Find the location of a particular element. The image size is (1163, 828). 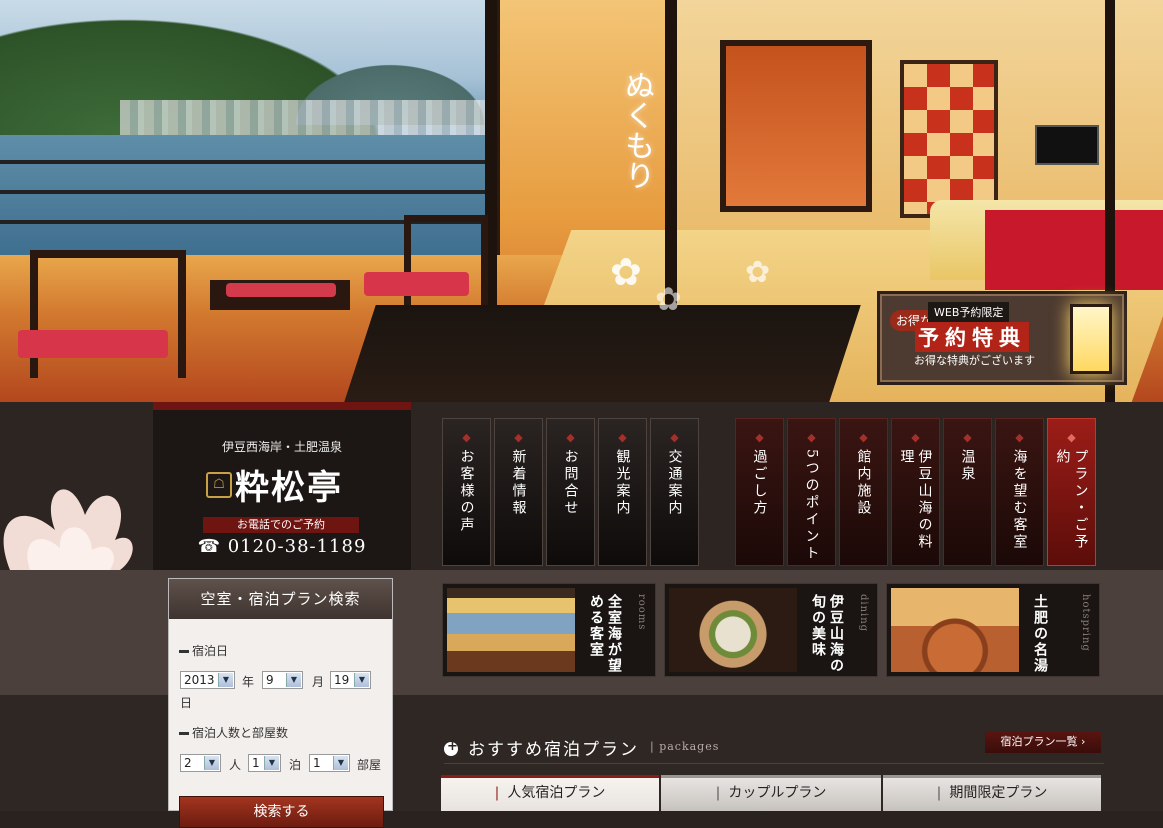

nav-facilities: ◆ 館内施設 is located at coordinates (863, 492).